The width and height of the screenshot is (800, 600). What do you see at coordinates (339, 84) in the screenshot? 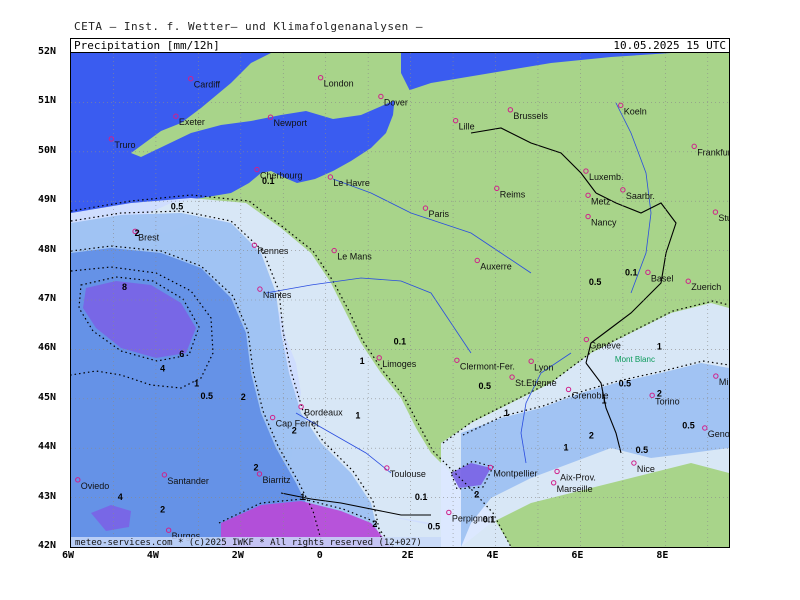
I see `city-label: London` at bounding box center [339, 84].